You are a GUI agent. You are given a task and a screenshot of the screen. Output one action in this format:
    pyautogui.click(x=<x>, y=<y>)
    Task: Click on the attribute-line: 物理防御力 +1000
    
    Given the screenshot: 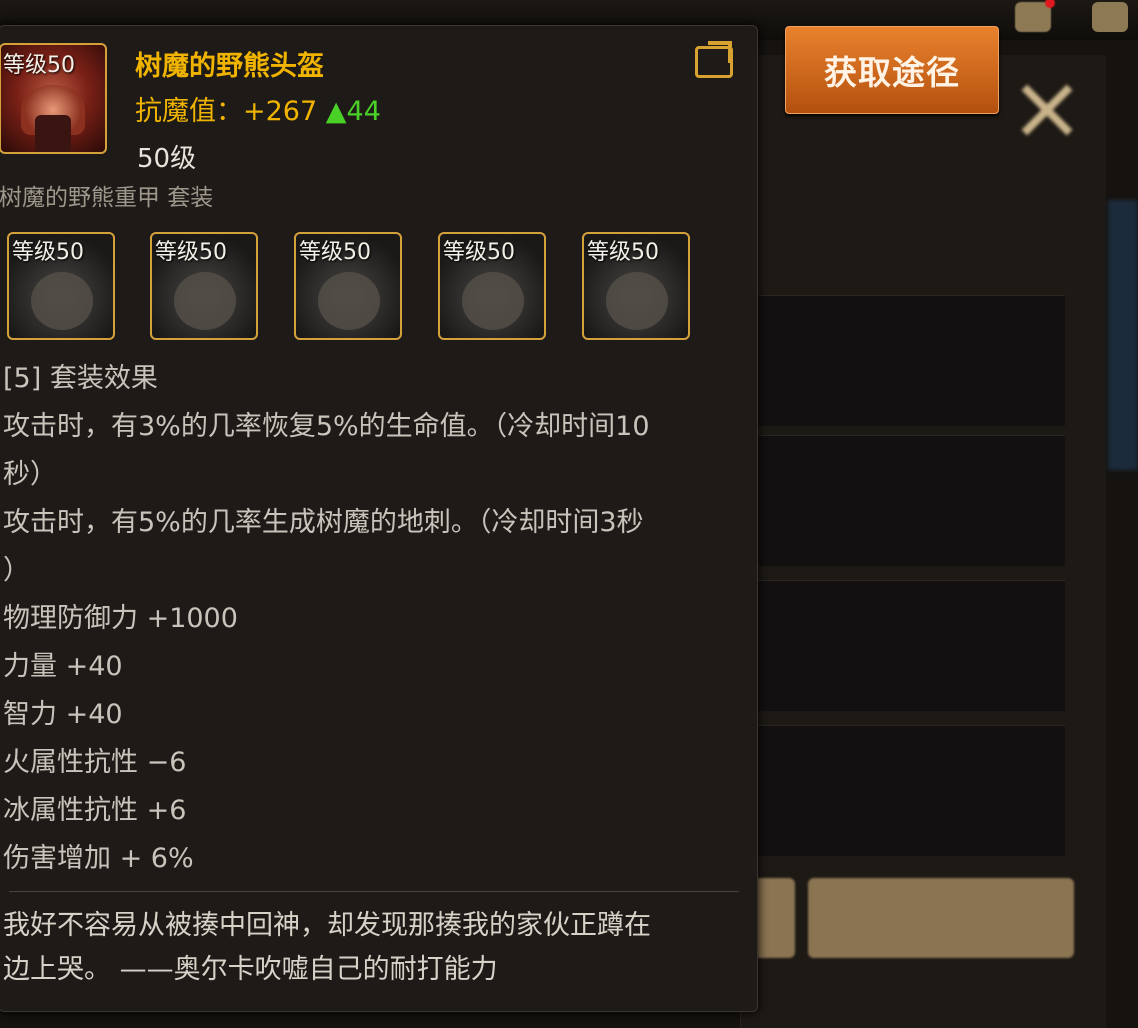 What is the action you would take?
    pyautogui.click(x=120, y=618)
    